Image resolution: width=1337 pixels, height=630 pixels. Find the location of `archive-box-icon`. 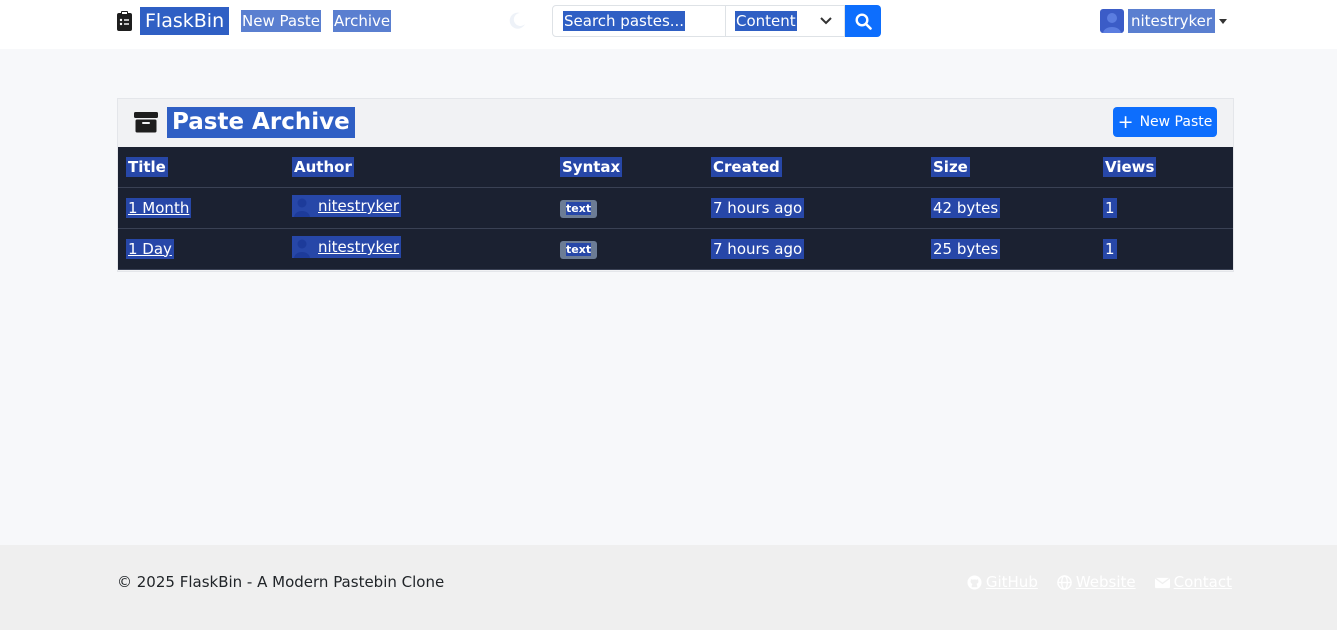

archive-box-icon is located at coordinates (146, 122).